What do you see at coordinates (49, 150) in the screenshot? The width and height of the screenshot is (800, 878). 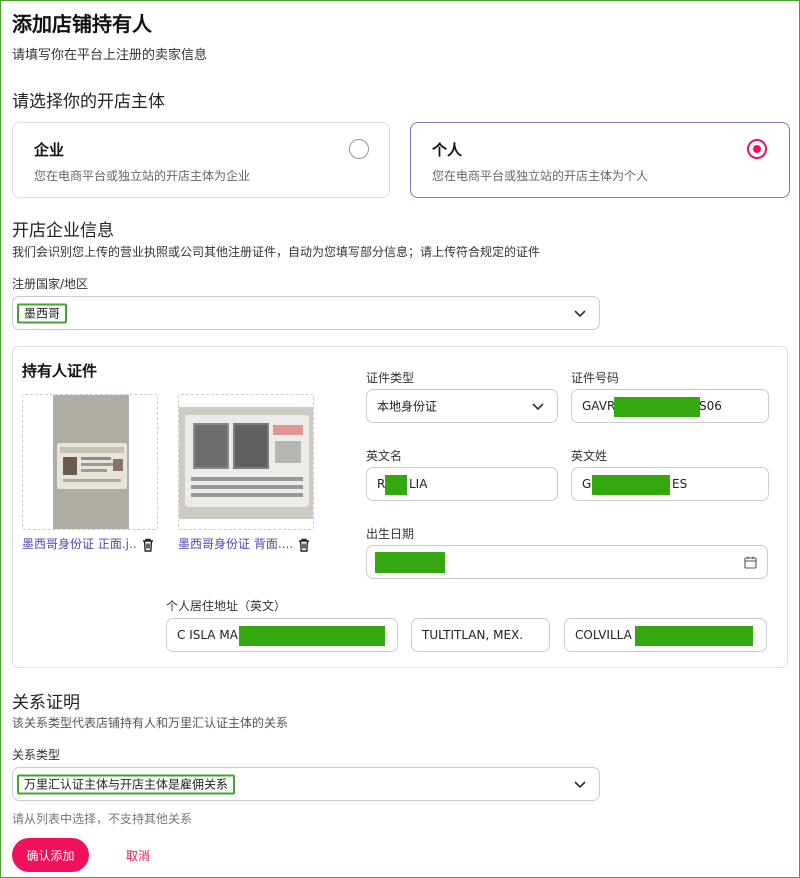 I see `entity-card-title: 企业` at bounding box center [49, 150].